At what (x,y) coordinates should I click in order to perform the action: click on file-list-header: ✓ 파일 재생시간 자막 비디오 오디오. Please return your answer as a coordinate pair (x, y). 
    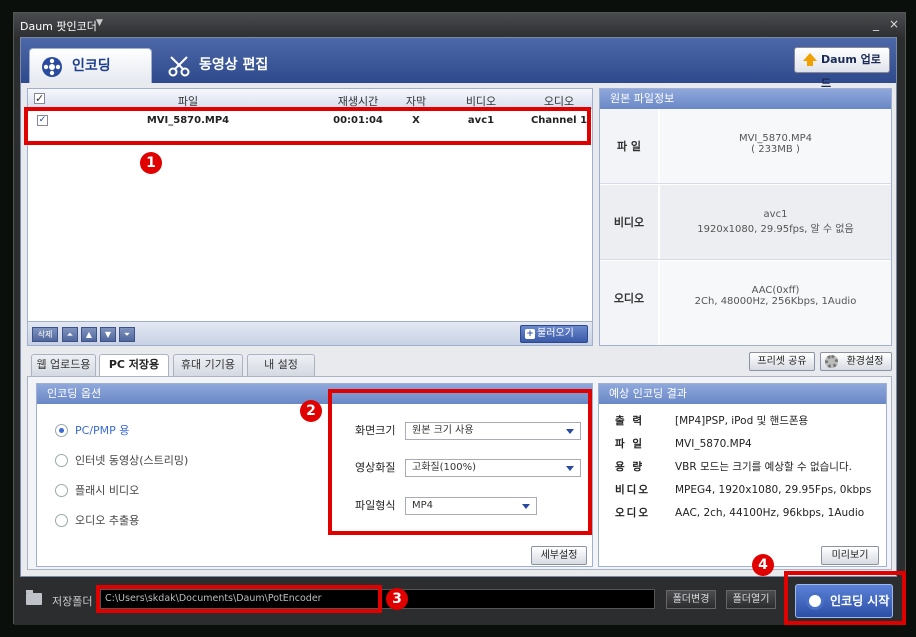
    Looking at the image, I should click on (310, 99).